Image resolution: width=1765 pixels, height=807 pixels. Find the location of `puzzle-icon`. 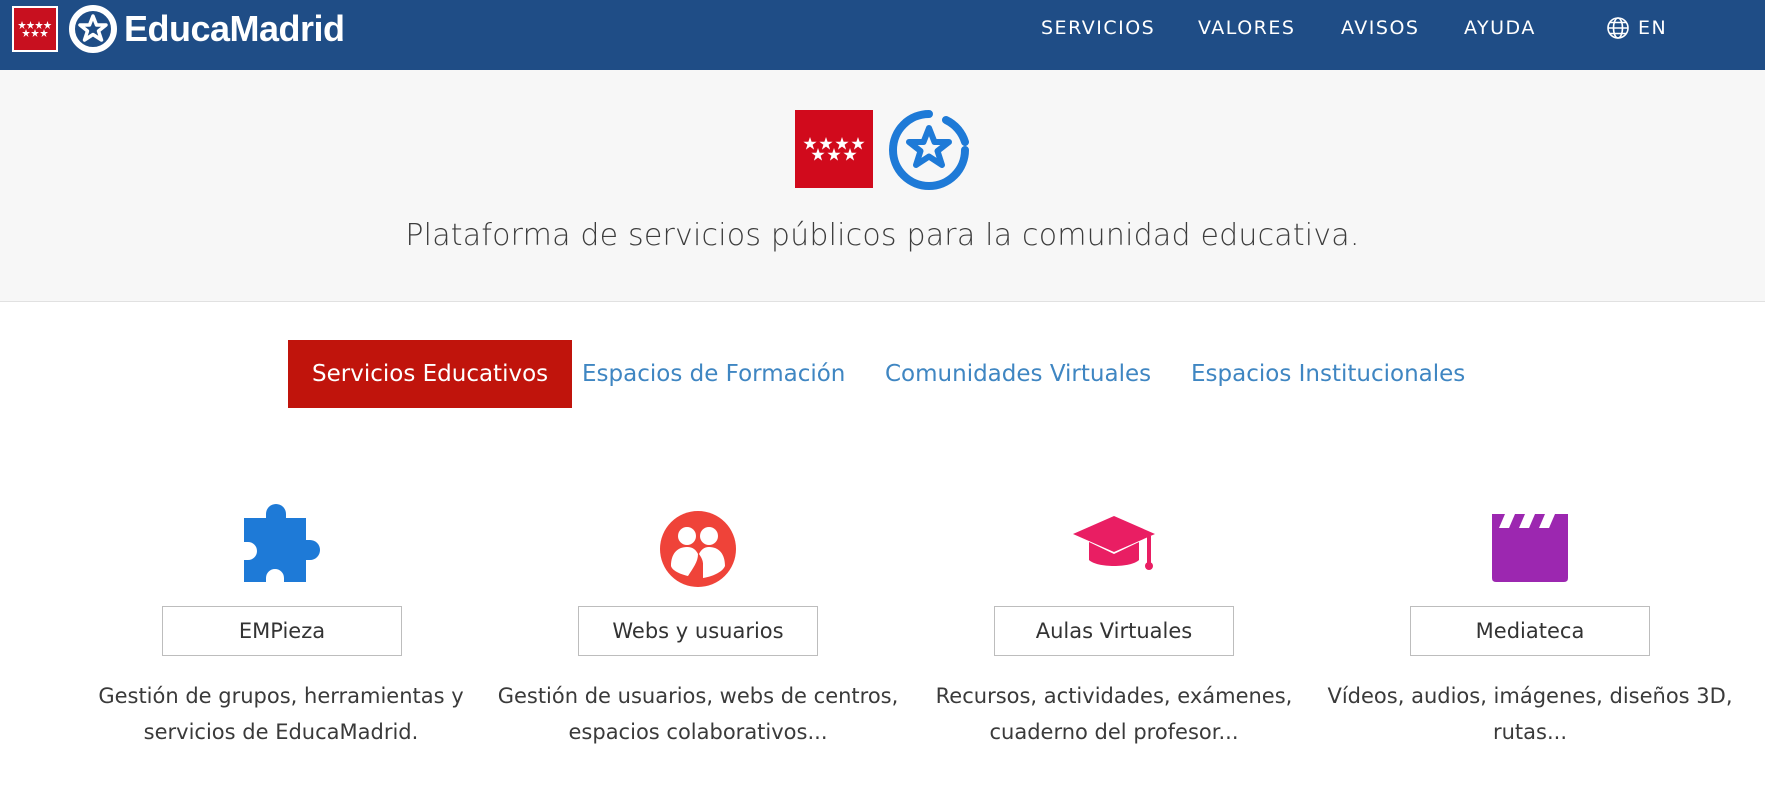

puzzle-icon is located at coordinates (282, 543).